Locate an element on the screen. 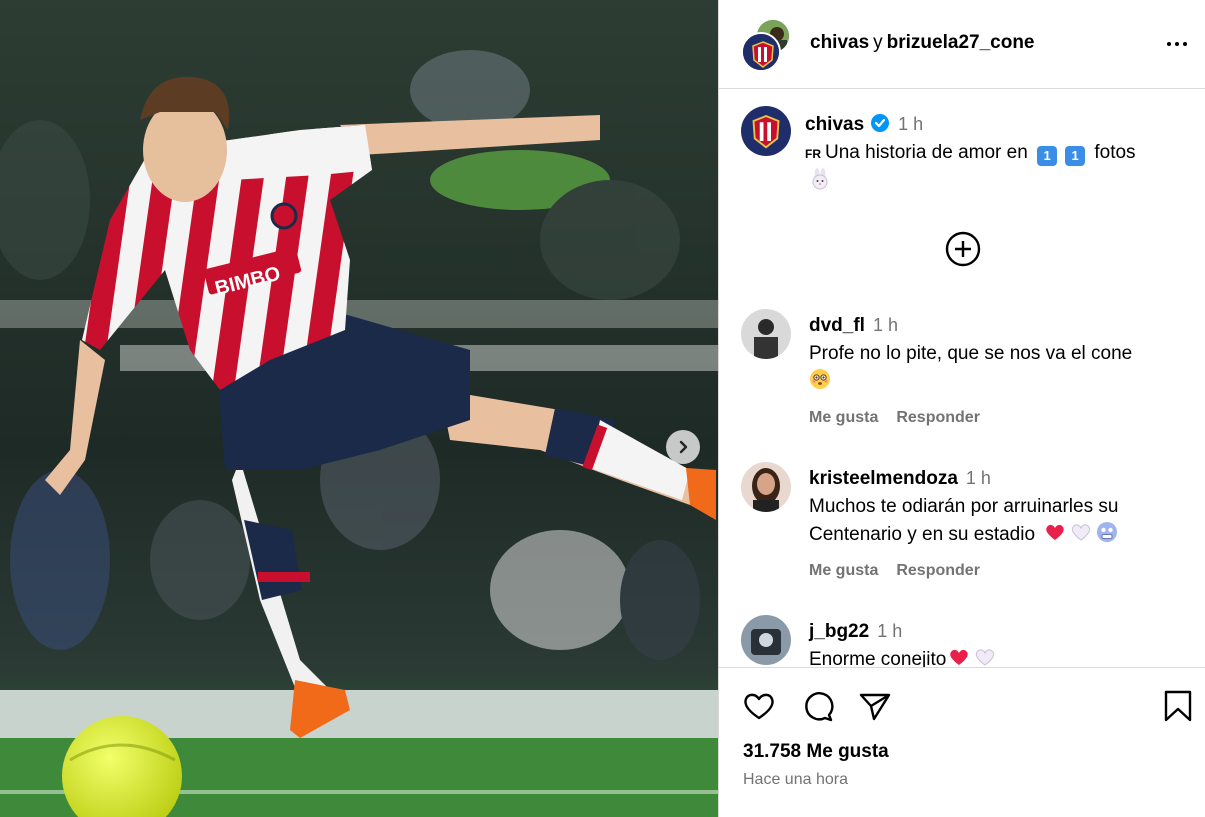  comment-body: j_bg22 1 h Enorme conejito is located at coordinates (999, 642).